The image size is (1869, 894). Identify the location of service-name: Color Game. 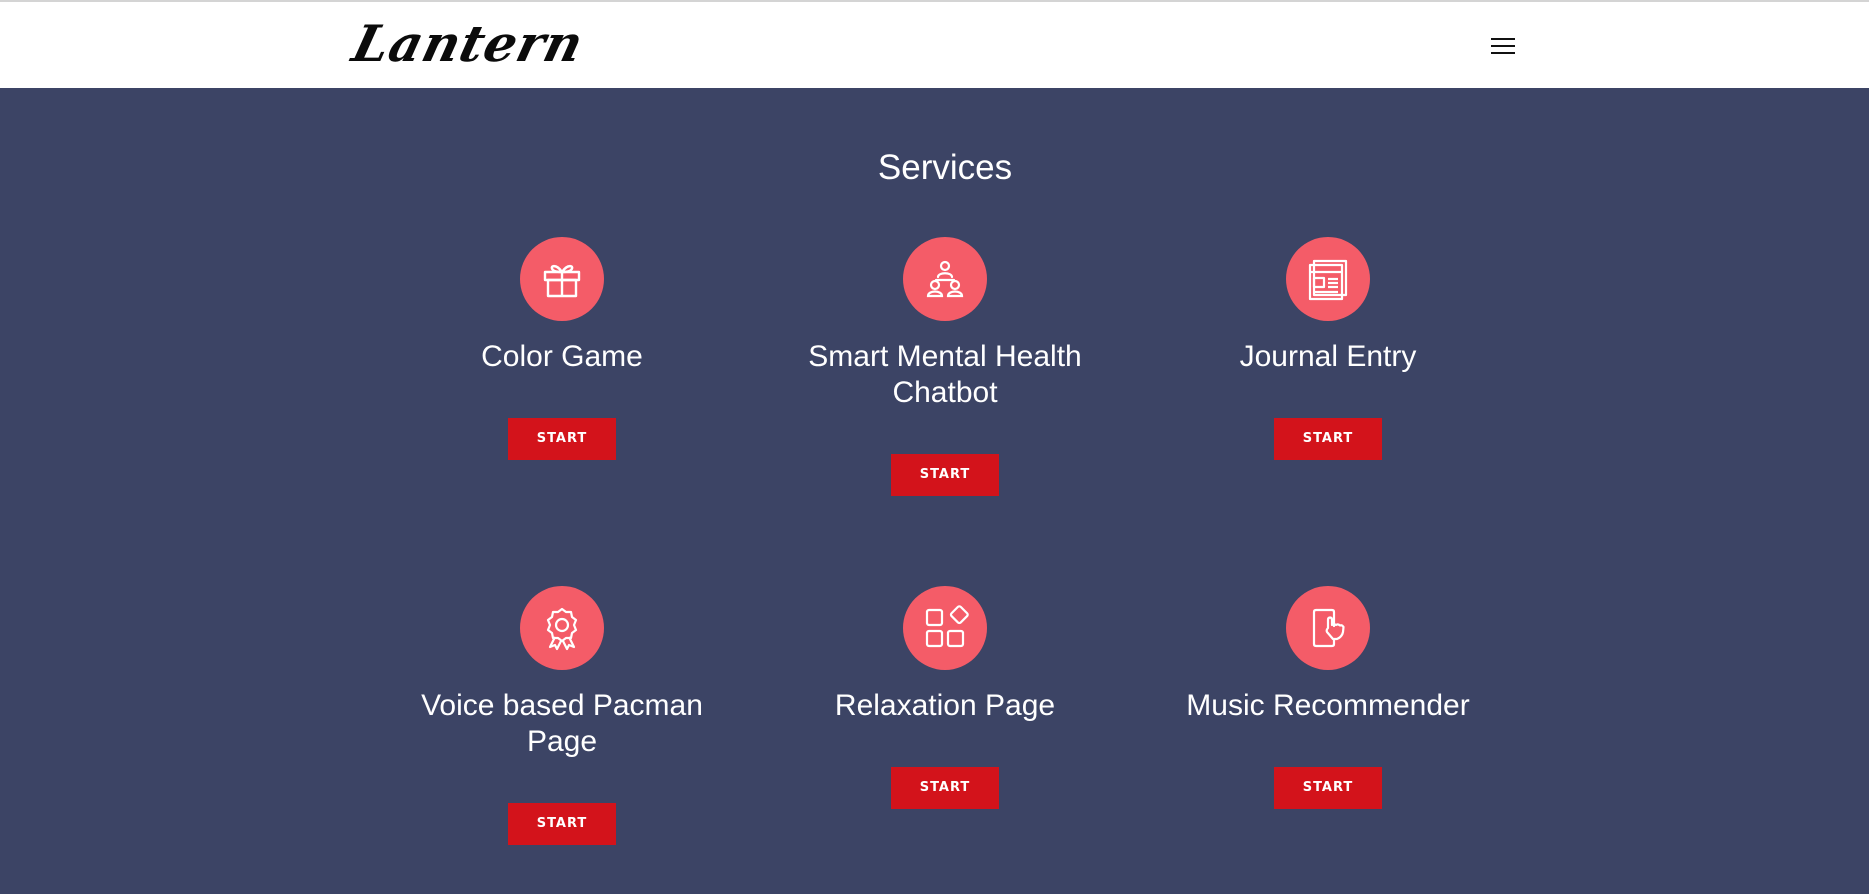
(562, 356).